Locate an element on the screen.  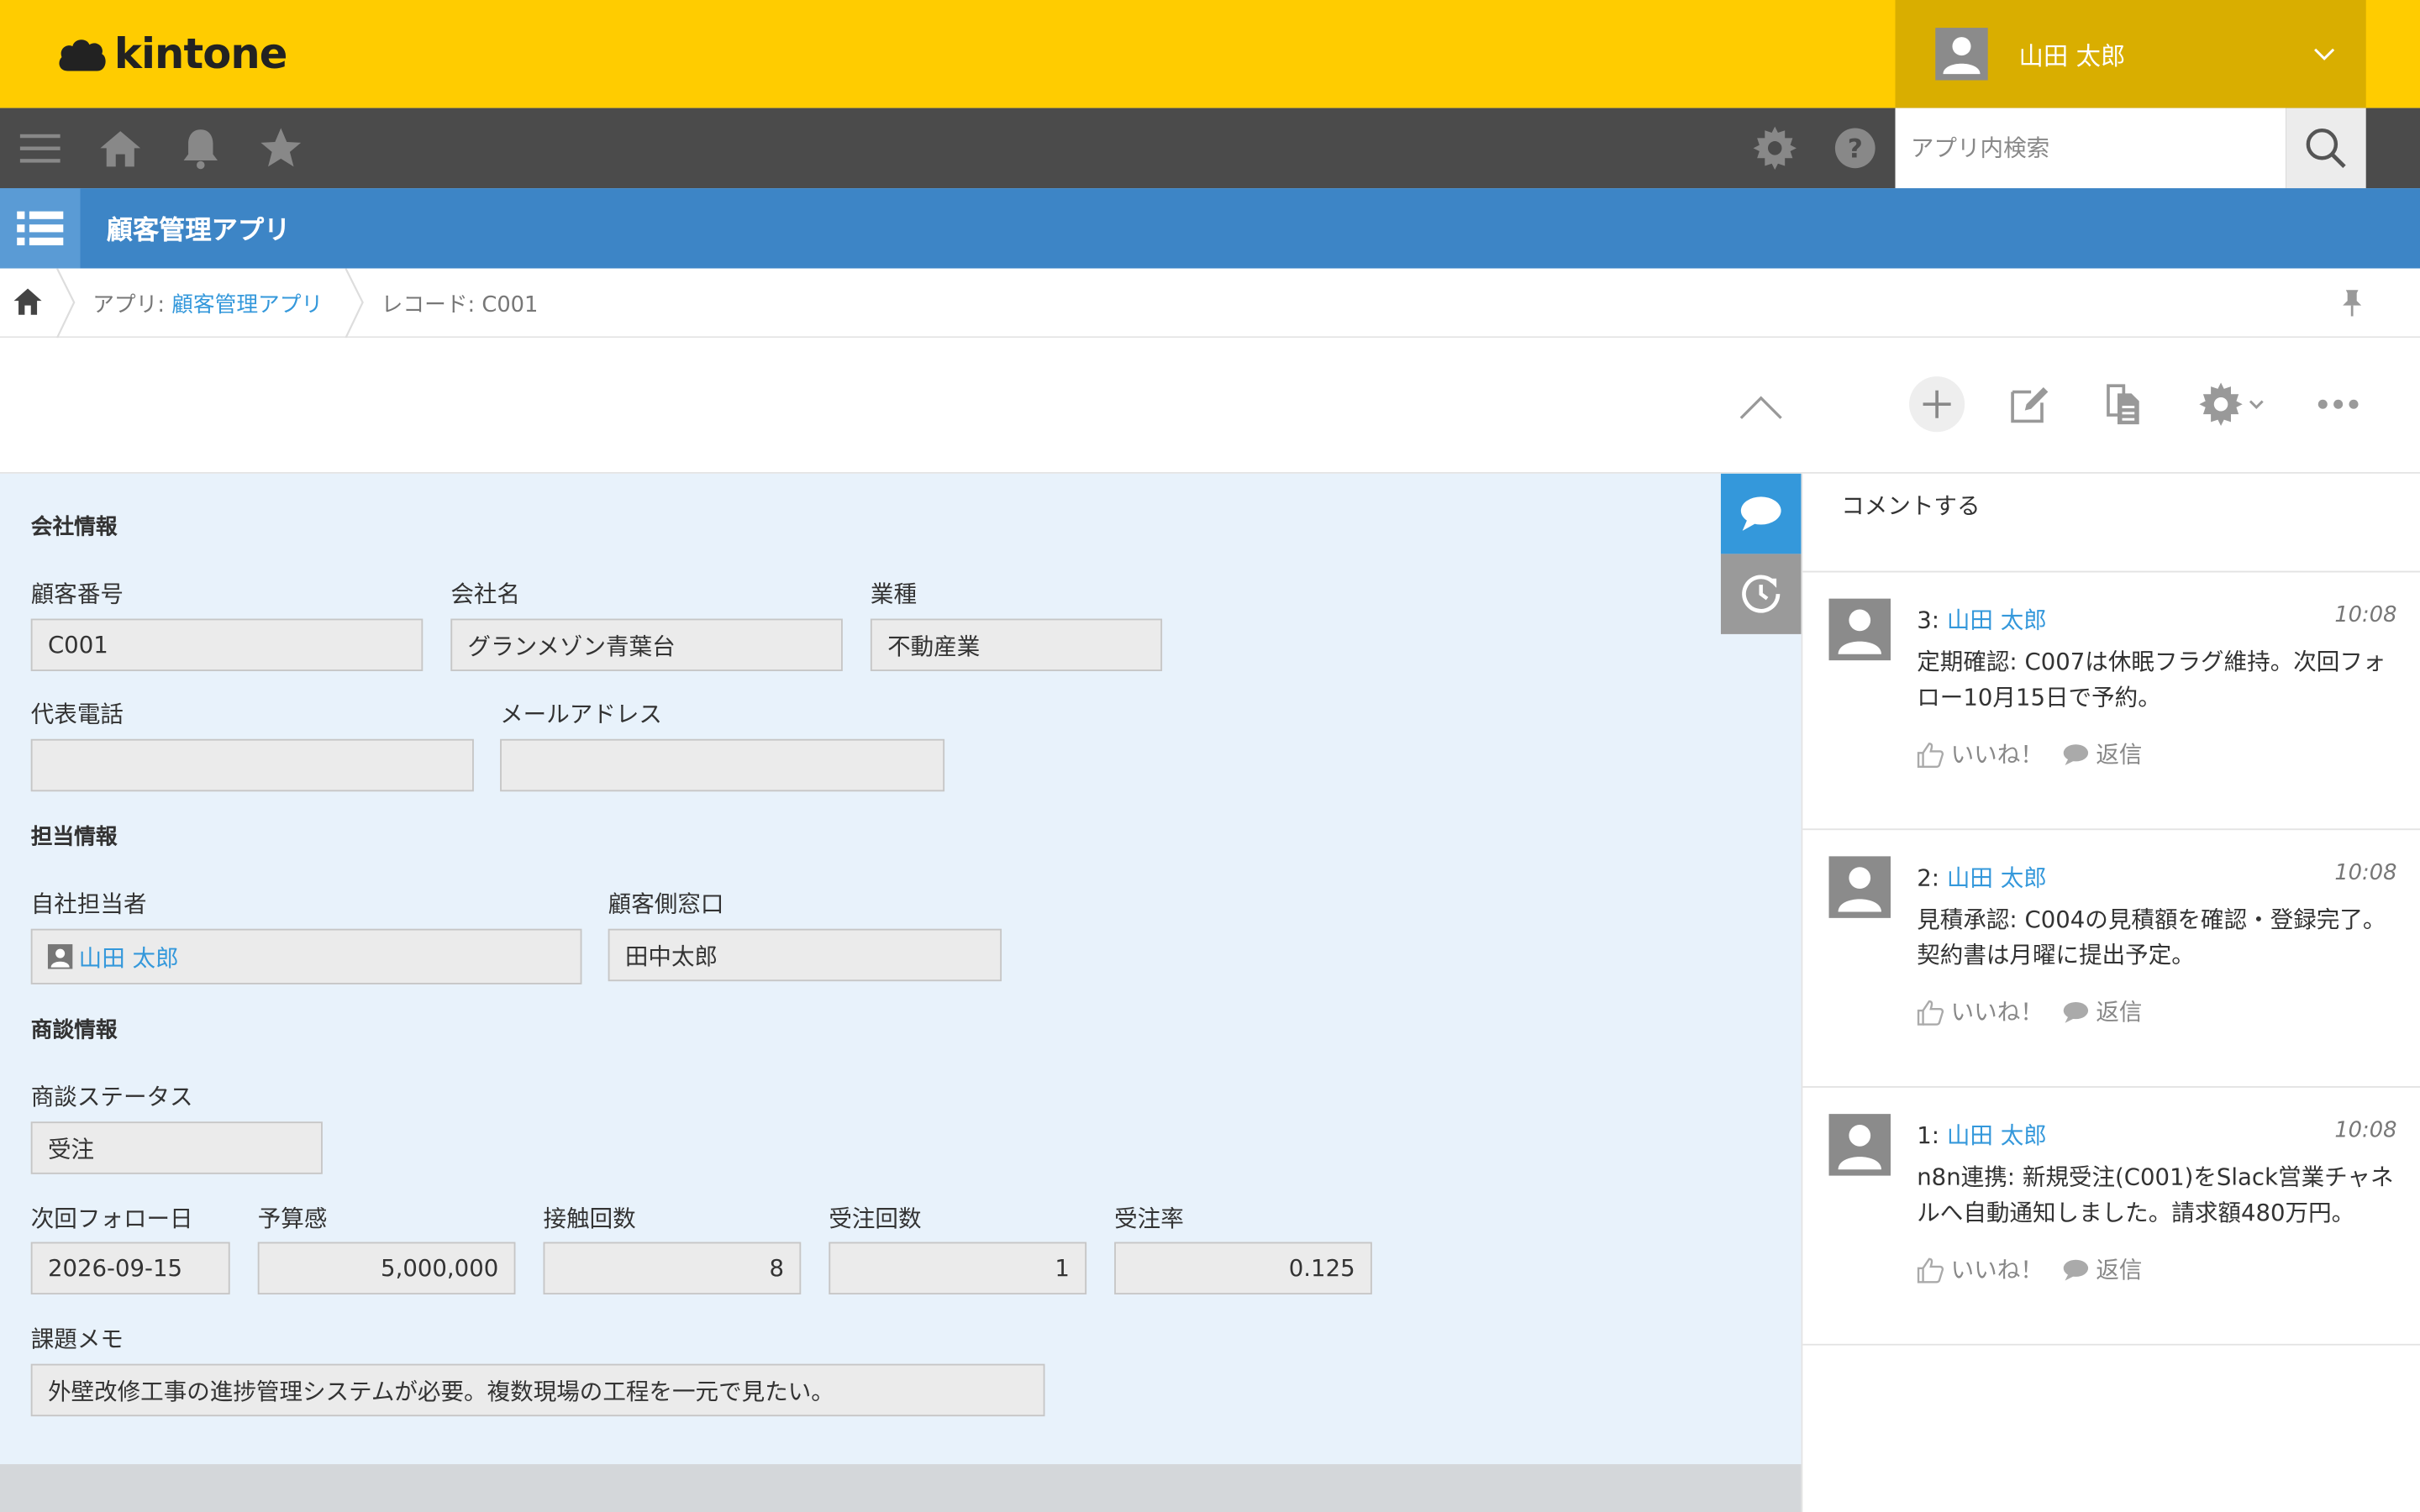
comment-header: 2: 山田 太郎 is located at coordinates (1982, 877).